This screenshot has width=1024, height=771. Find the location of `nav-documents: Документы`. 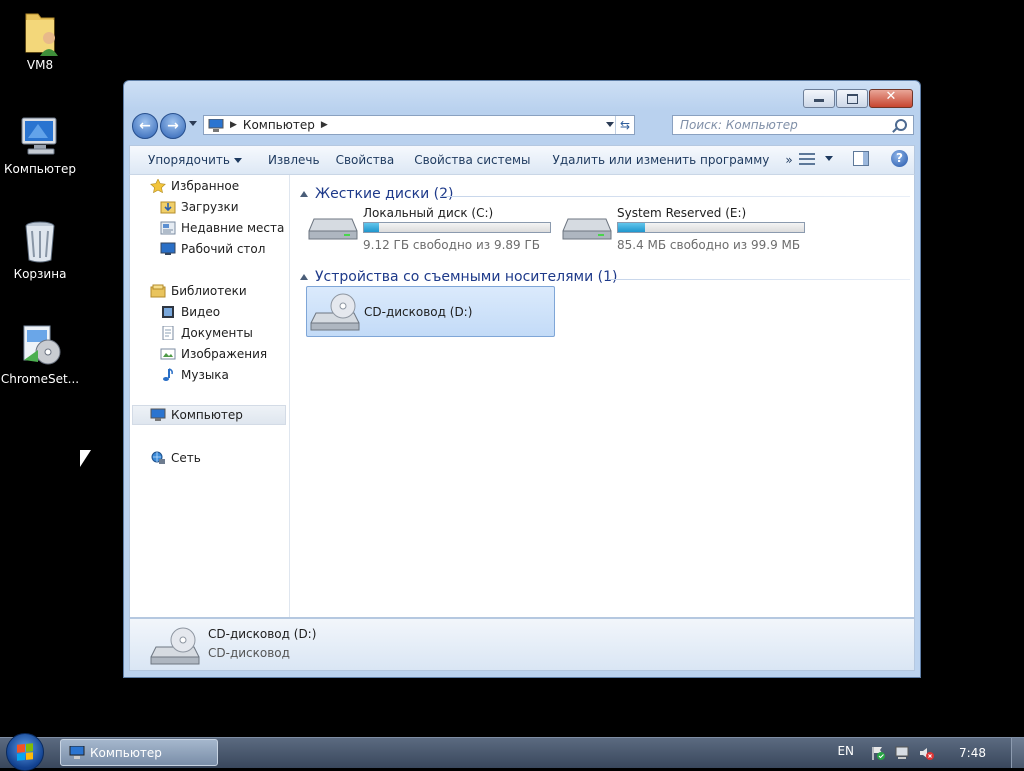

nav-documents: Документы is located at coordinates (206, 333).